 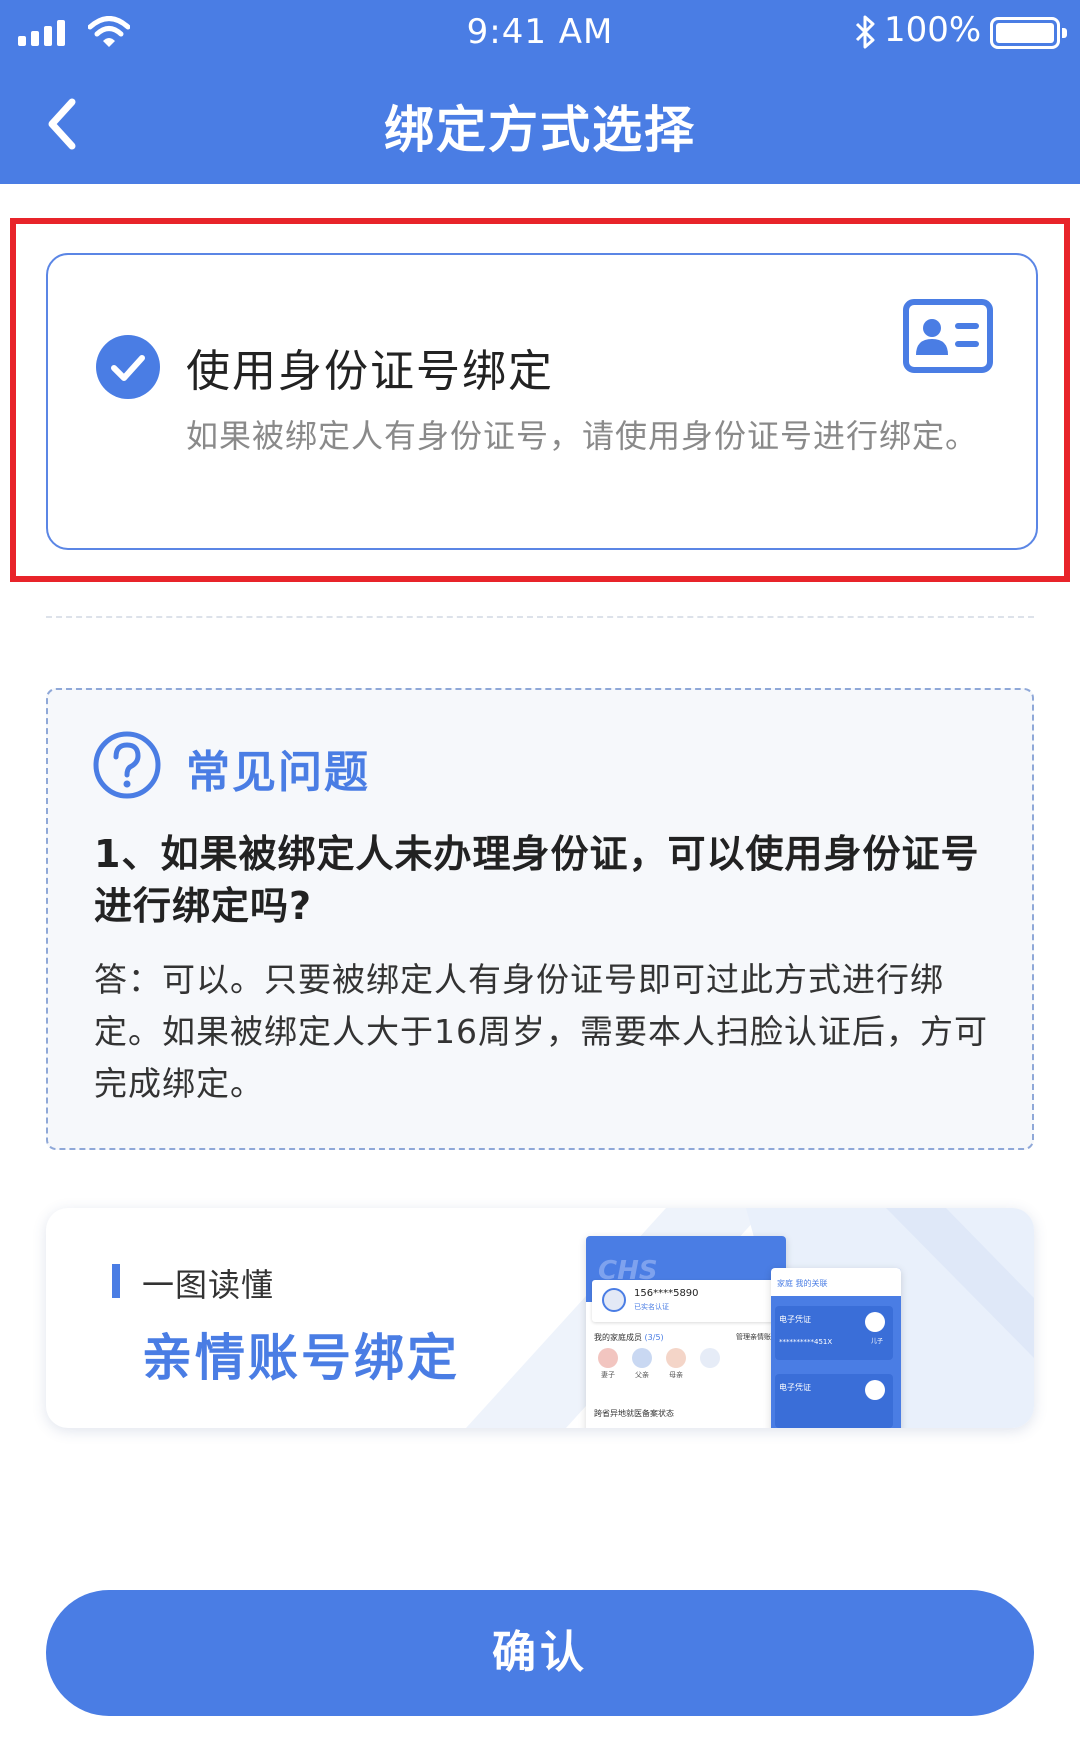 I want to click on page-title: 绑定方式选择, so click(x=540, y=130).